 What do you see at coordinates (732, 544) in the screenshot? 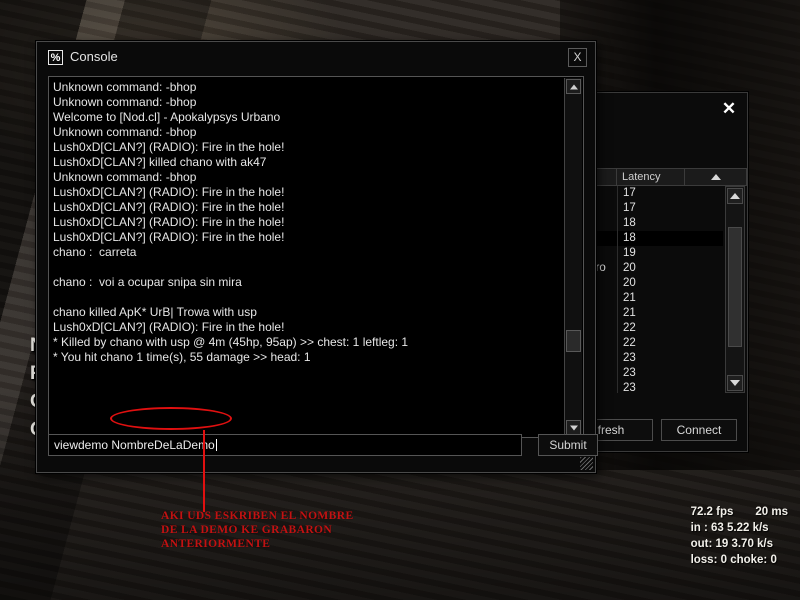
I see `net-out-row: out: 19 3.70 k/s` at bounding box center [732, 544].